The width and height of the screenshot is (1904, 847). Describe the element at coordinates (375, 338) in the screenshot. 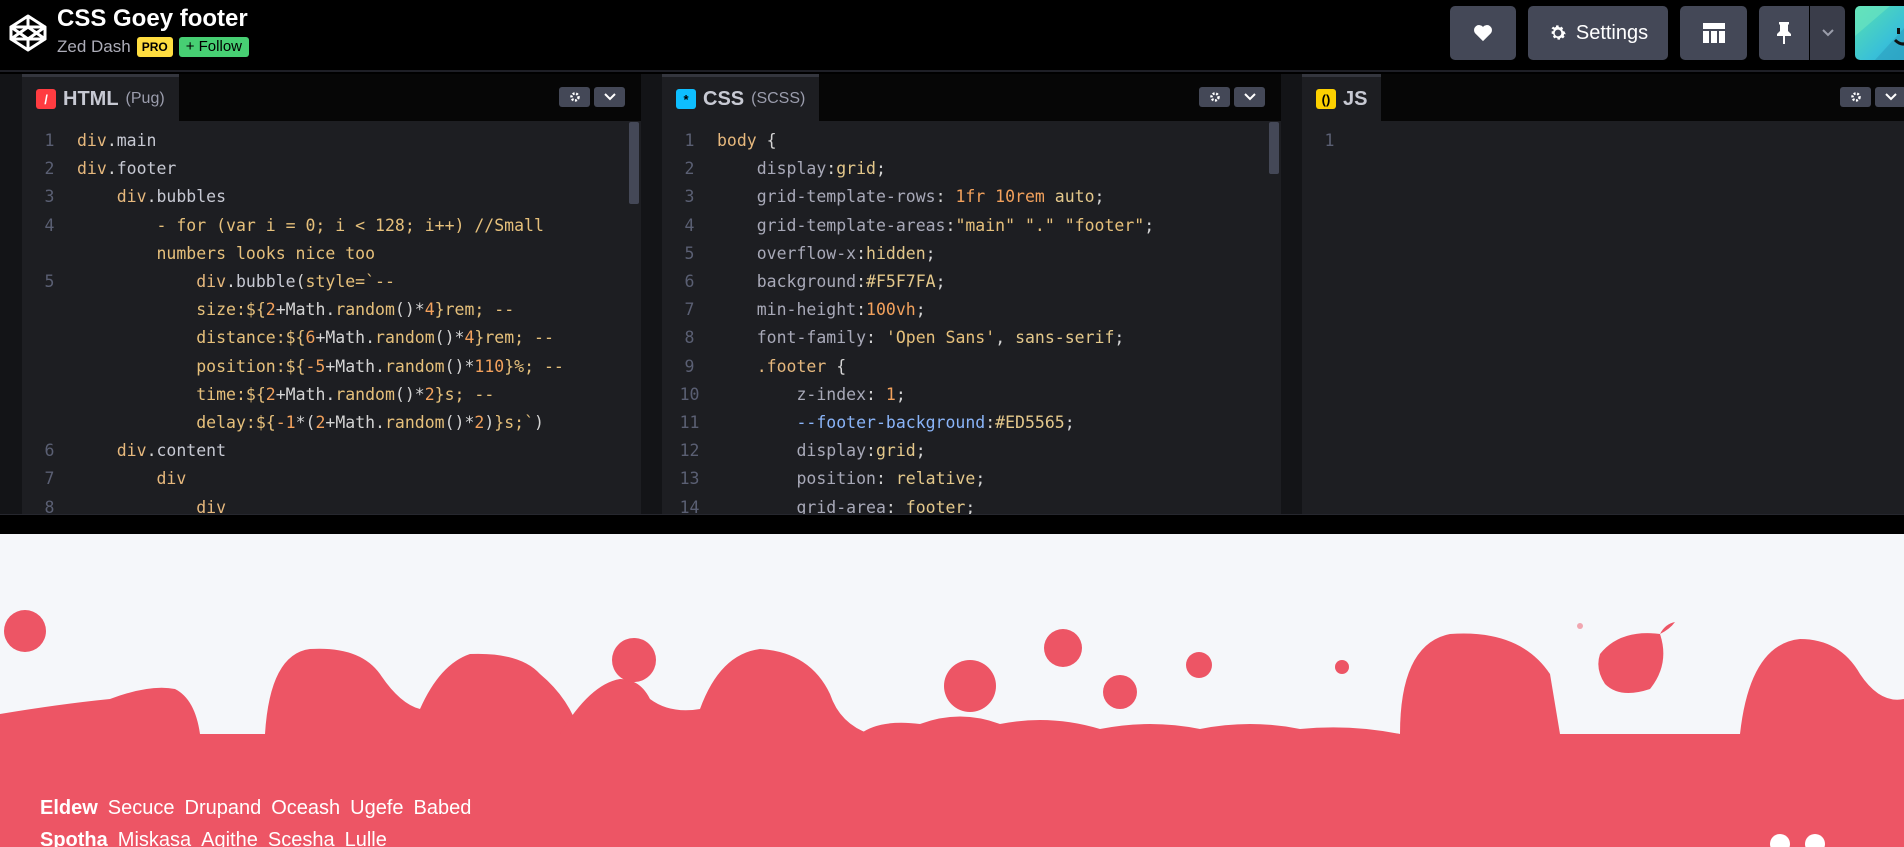

I see `code-text: distance:${6+Math.random()*4}rem; --` at that location.